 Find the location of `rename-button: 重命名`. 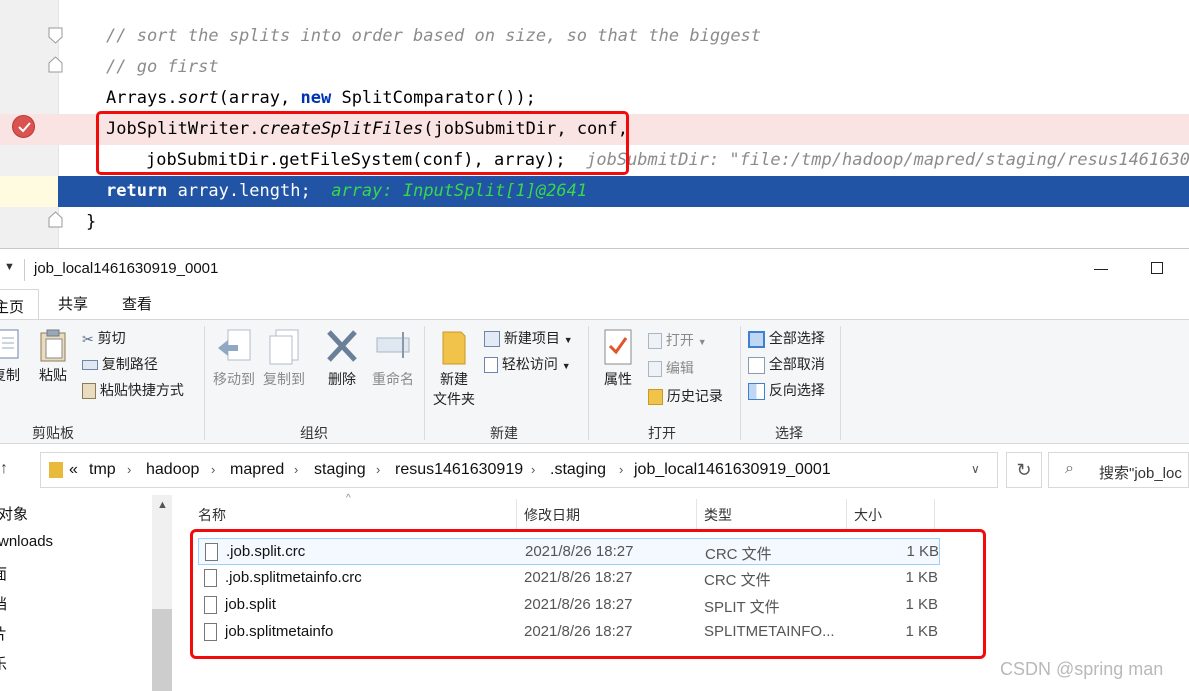

rename-button: 重命名 is located at coordinates (393, 358).